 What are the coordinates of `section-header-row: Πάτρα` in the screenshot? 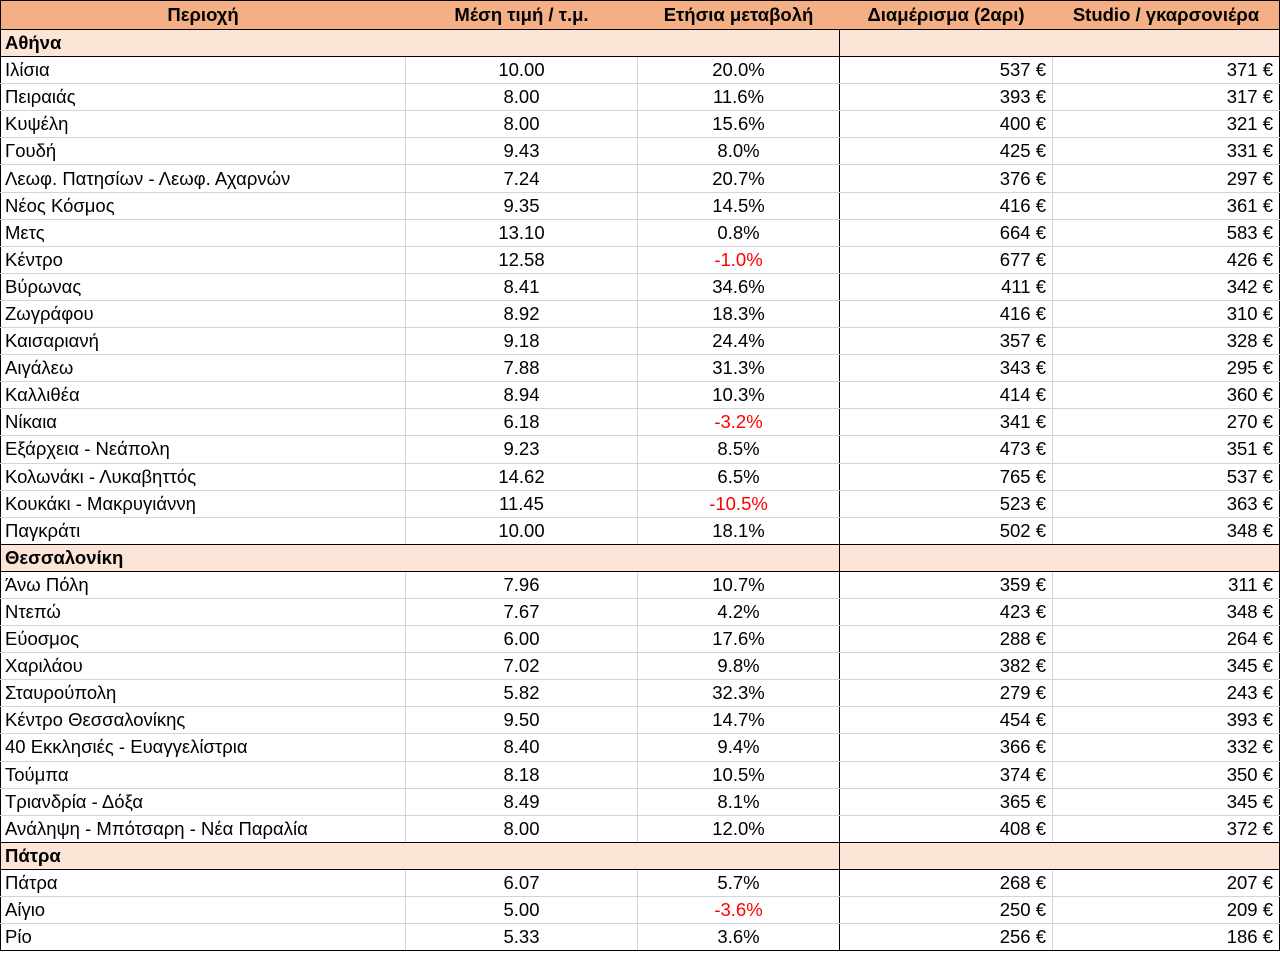 It's located at (640, 856).